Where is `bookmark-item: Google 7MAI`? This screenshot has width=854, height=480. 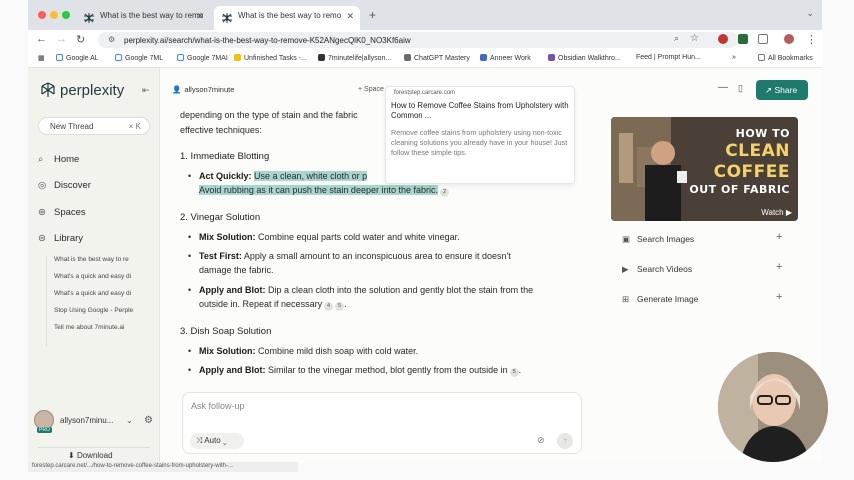
bookmark-item: Google 7MAI is located at coordinates (202, 58).